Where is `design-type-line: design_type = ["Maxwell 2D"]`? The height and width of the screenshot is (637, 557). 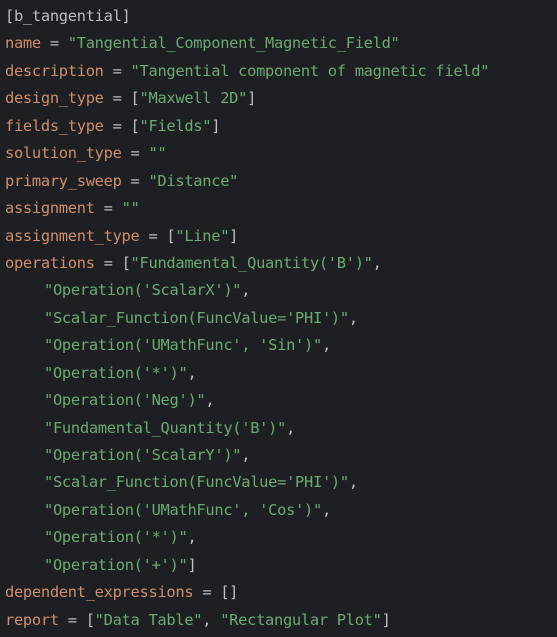
design-type-line: design_type = ["Maxwell 2D"] is located at coordinates (278, 98).